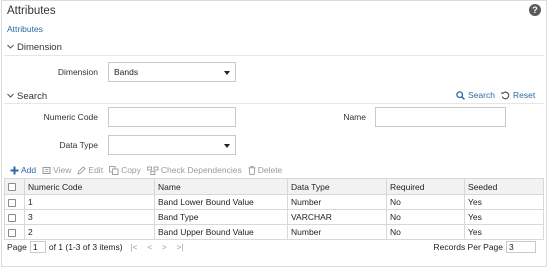  Describe the element at coordinates (89, 186) in the screenshot. I see `column-header-numeric-code: Numeric Code` at that location.